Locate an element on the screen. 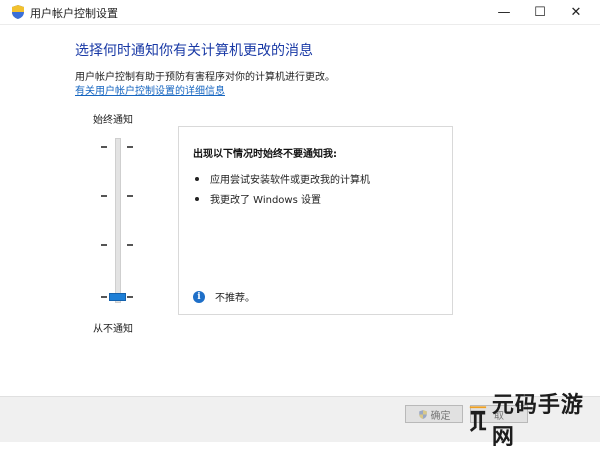 The height and width of the screenshot is (451, 600). list-item: 我更改了 Windows 设置 is located at coordinates (258, 198).